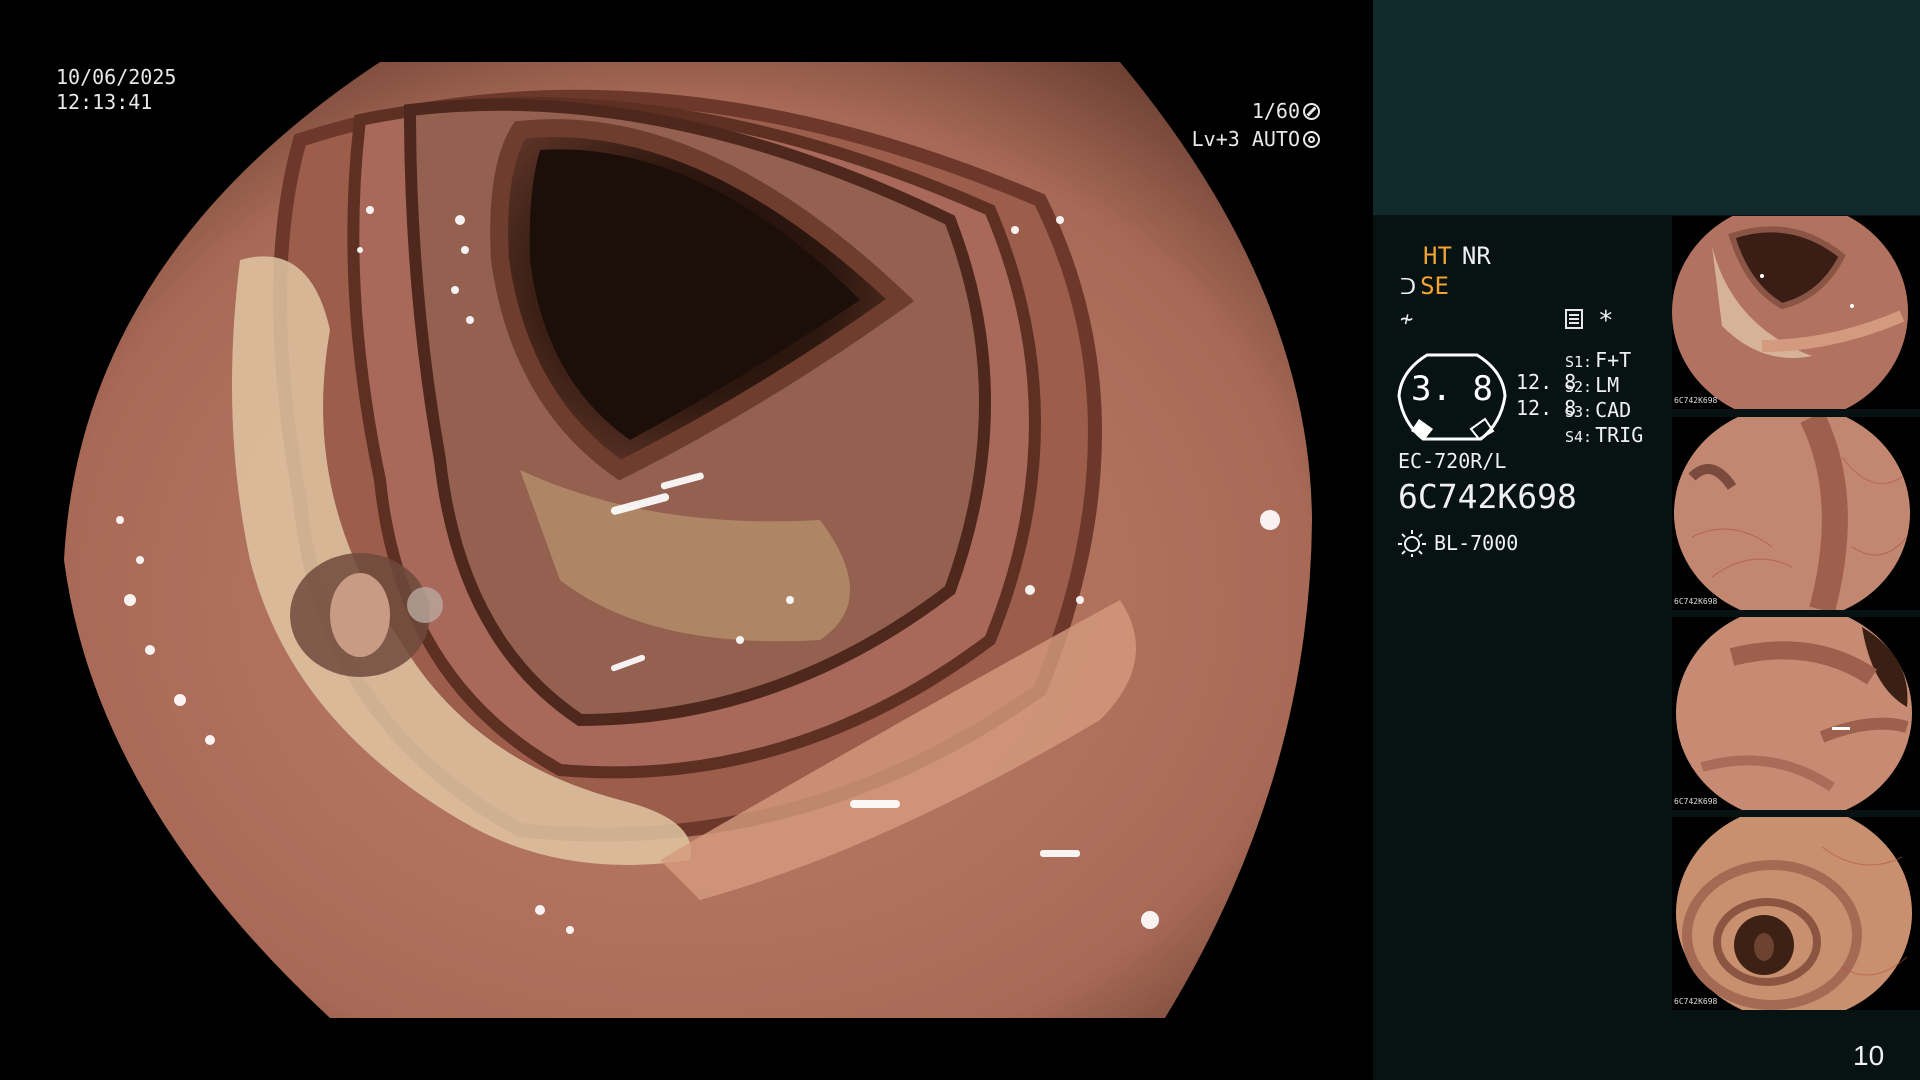  I want to click on mode-nr: NR, so click(1476, 256).